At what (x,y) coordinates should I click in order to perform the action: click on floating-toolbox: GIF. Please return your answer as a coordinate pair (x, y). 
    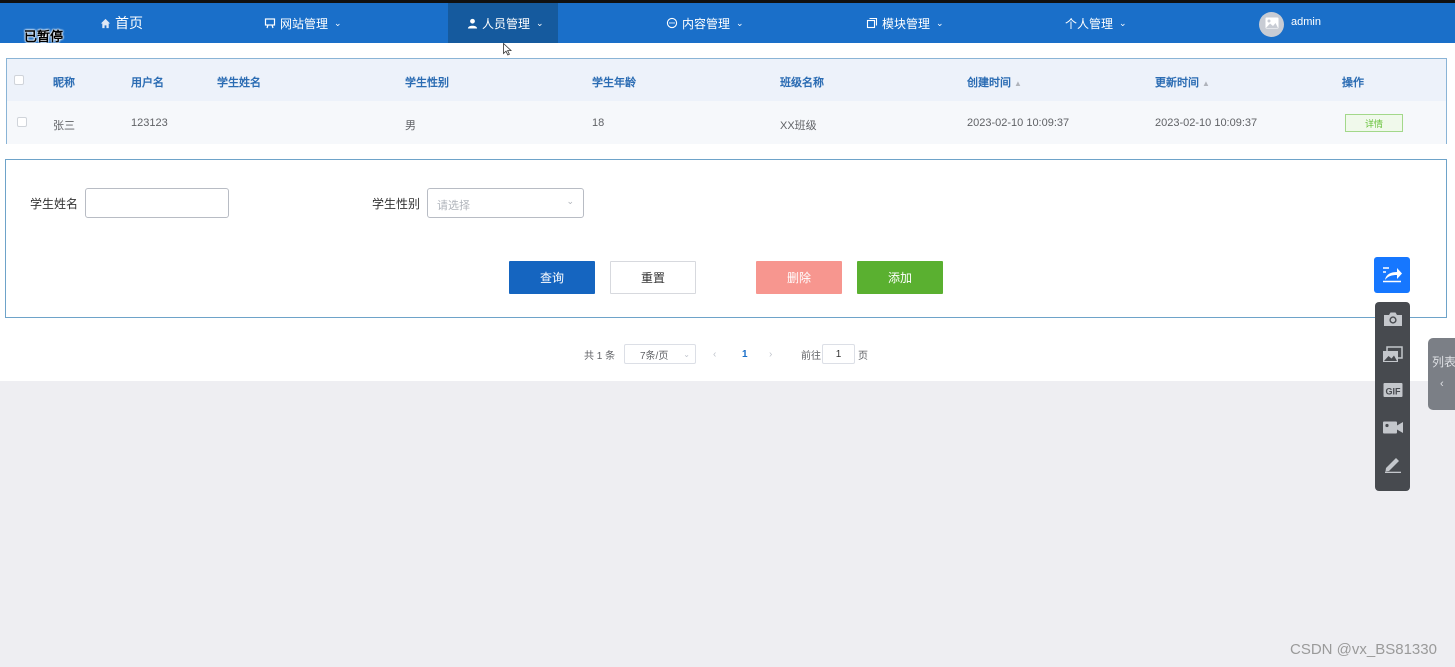
    Looking at the image, I should click on (1392, 396).